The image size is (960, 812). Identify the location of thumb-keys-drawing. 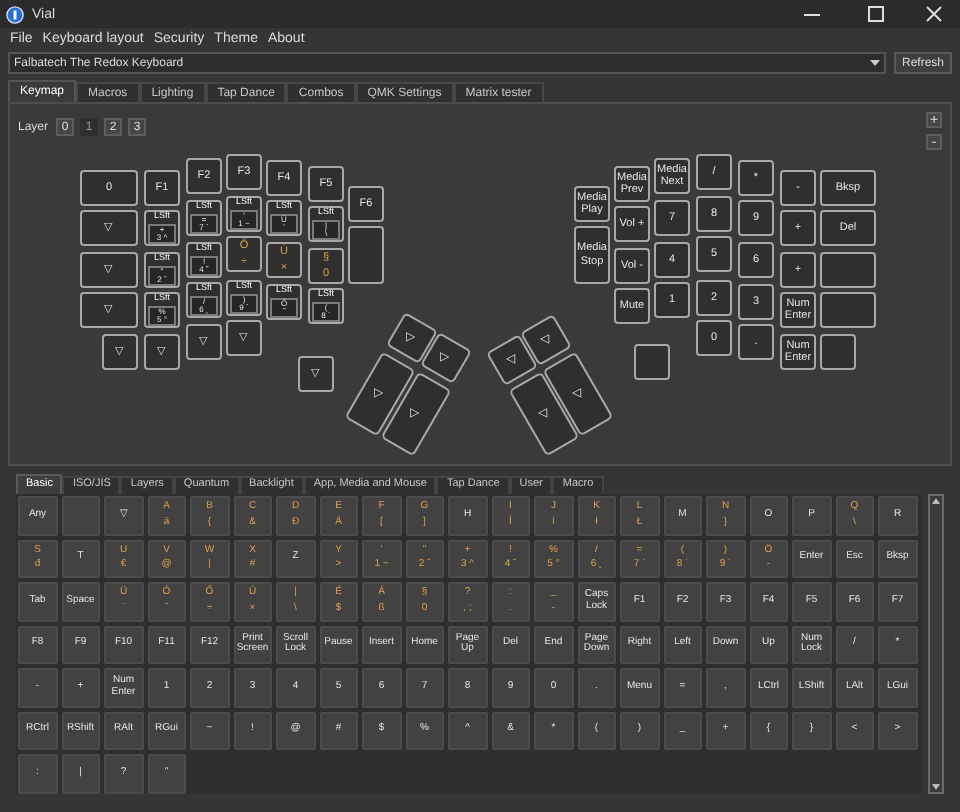
(550, 385).